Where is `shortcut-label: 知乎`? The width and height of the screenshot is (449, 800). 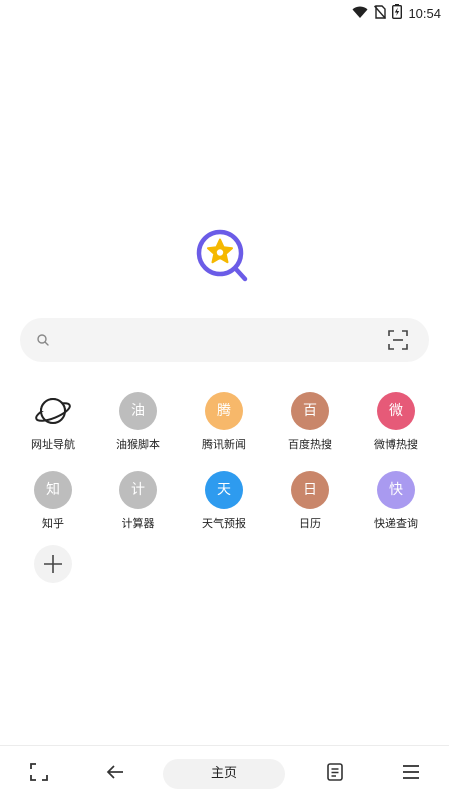
shortcut-label: 知乎 is located at coordinates (53, 523).